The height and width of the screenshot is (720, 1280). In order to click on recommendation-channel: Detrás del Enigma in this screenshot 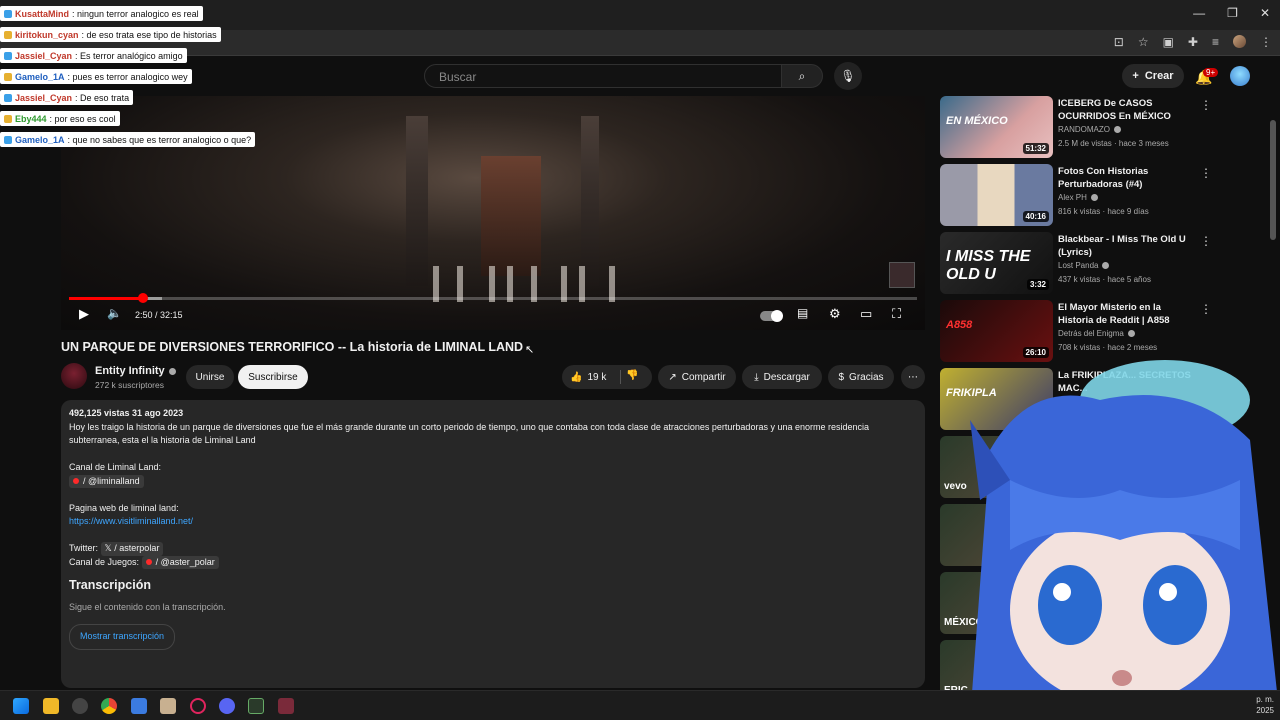, I will do `click(1096, 333)`.